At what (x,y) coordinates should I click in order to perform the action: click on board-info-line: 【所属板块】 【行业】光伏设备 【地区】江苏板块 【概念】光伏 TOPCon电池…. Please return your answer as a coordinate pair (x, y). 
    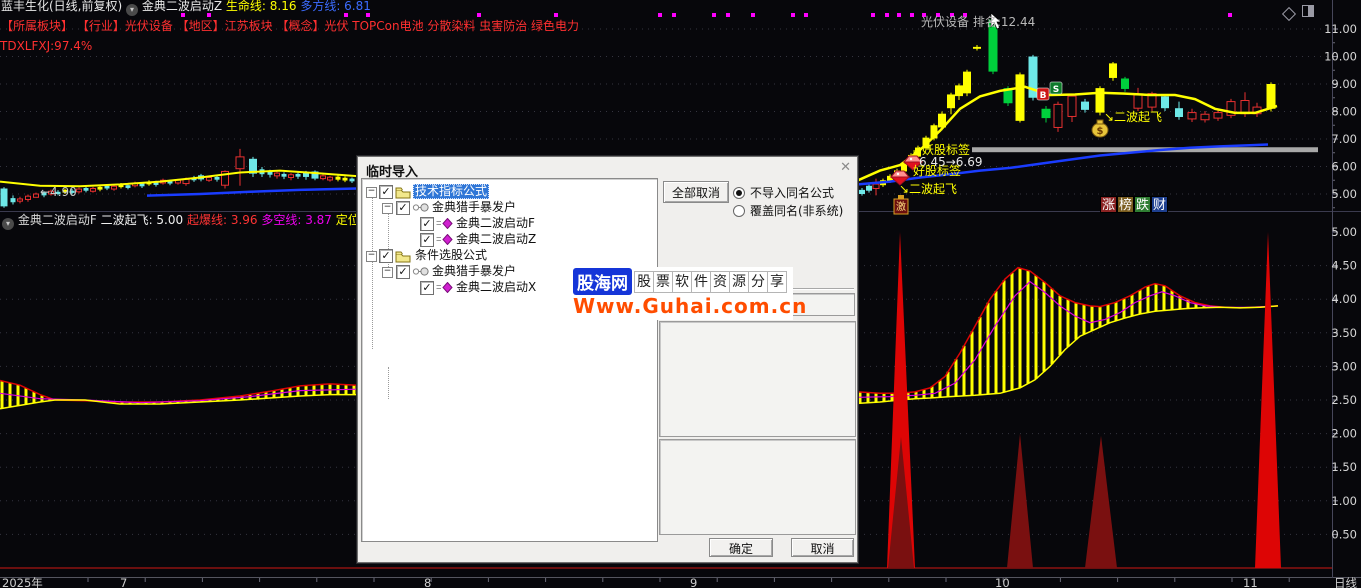
    Looking at the image, I should click on (290, 26).